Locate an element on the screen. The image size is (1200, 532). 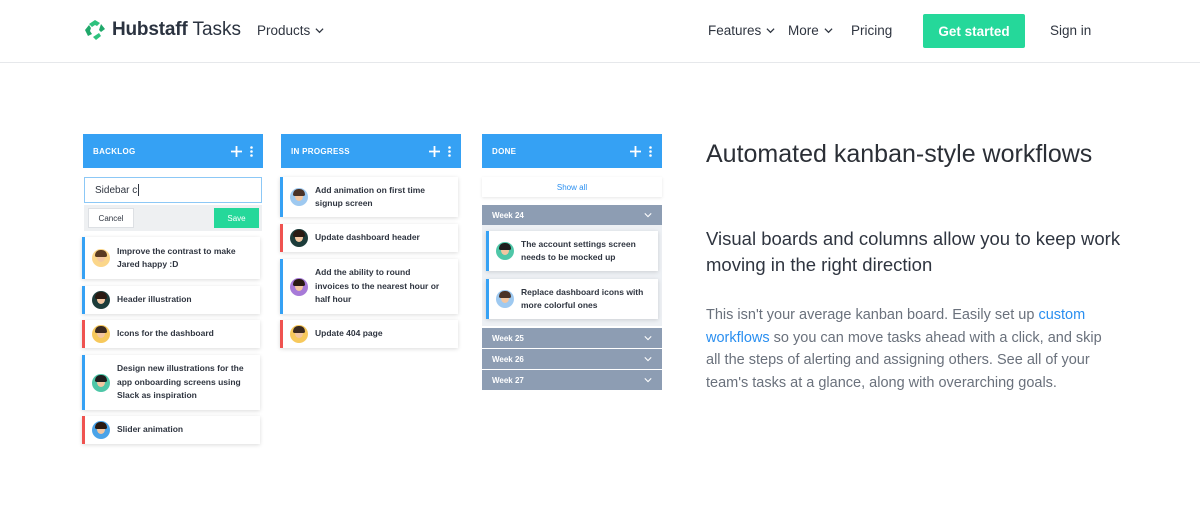
week-group-header: Week 27 is located at coordinates (572, 380).